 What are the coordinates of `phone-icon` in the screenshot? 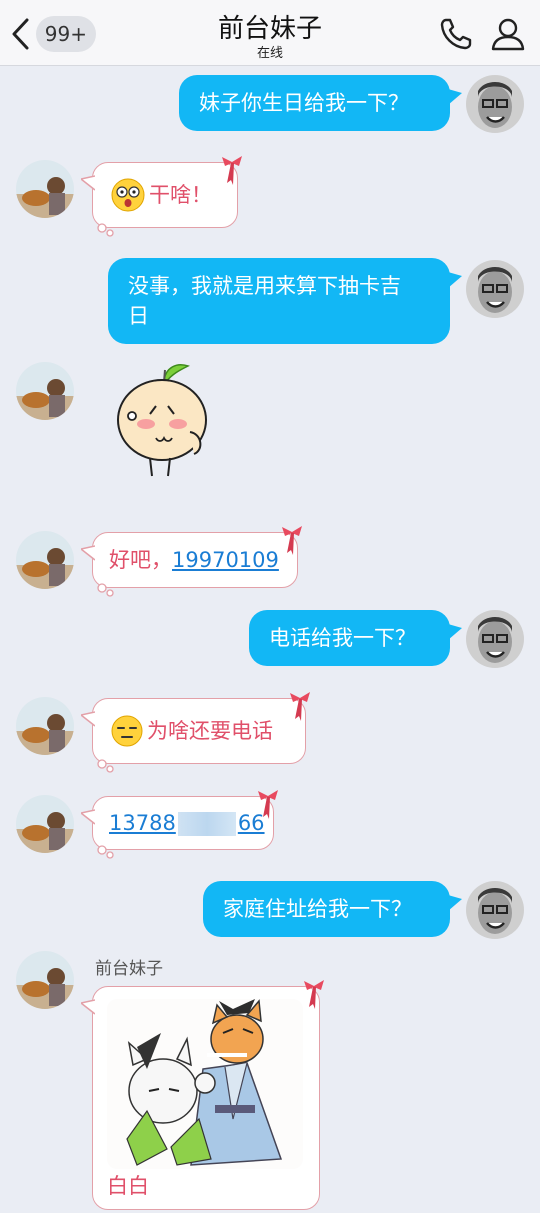 It's located at (456, 34).